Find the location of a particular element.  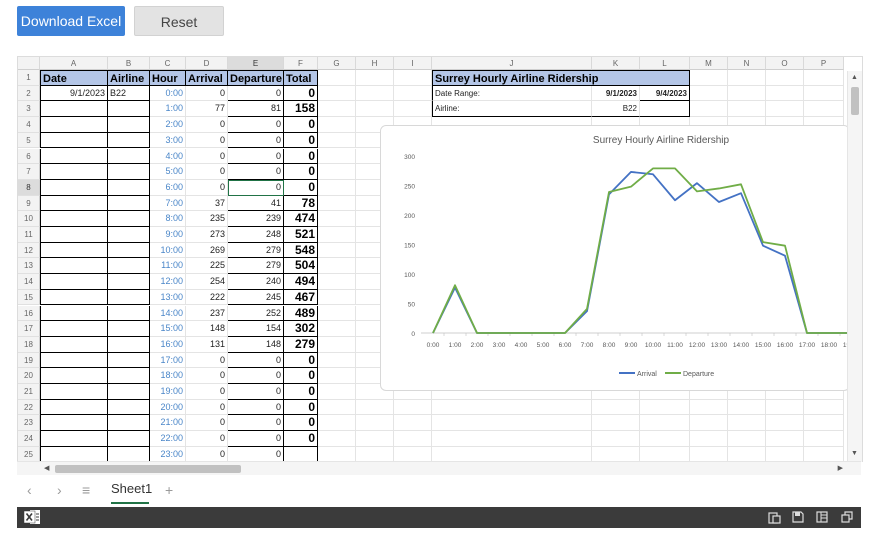

departure-cell: 248 is located at coordinates (256, 235).